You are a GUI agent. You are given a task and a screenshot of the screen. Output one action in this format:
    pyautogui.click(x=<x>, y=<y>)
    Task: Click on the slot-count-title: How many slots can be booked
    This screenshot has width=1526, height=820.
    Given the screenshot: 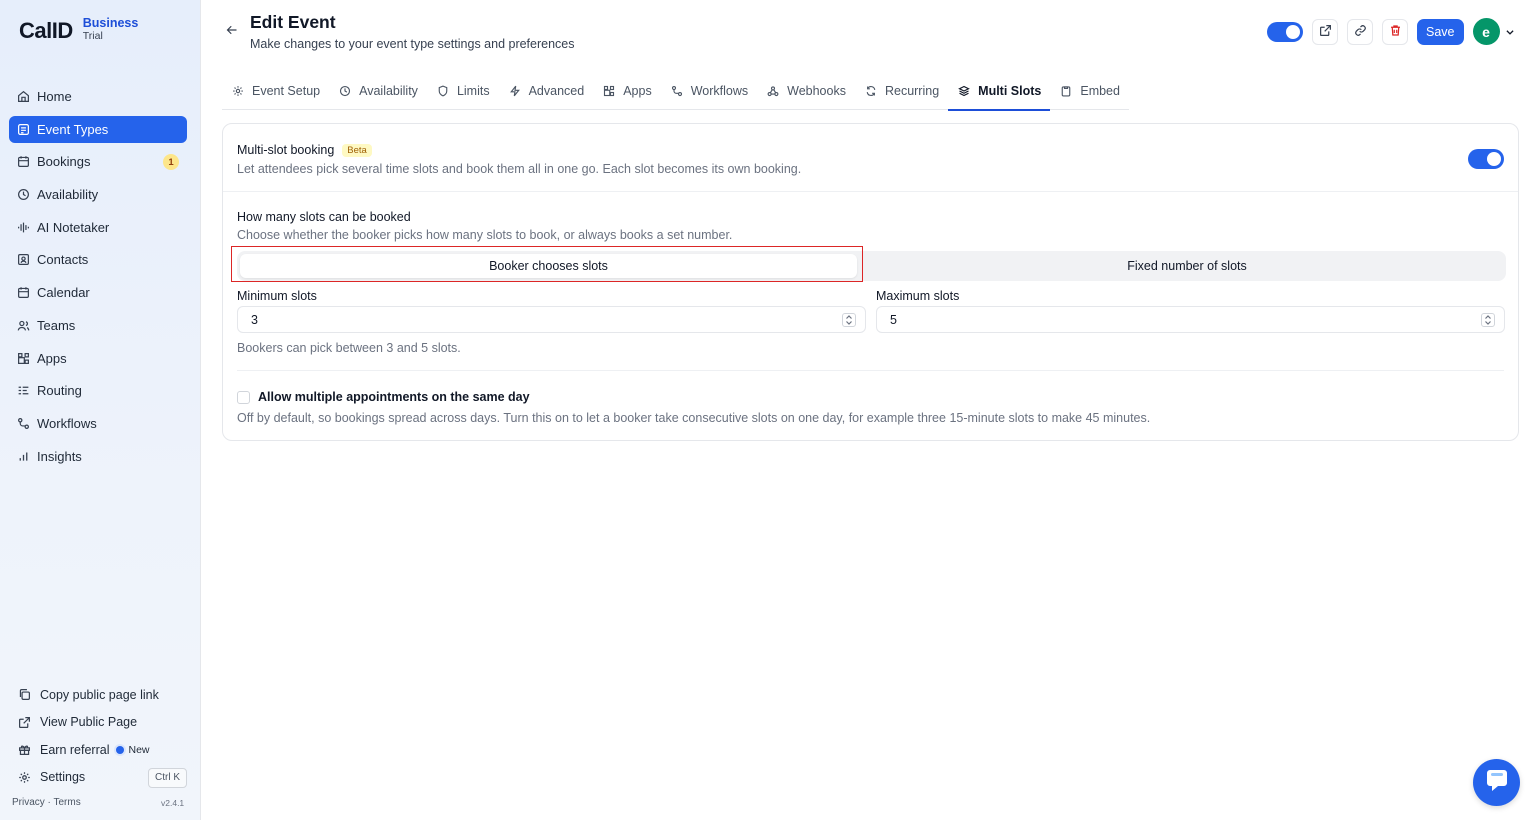 What is the action you would take?
    pyautogui.click(x=324, y=217)
    